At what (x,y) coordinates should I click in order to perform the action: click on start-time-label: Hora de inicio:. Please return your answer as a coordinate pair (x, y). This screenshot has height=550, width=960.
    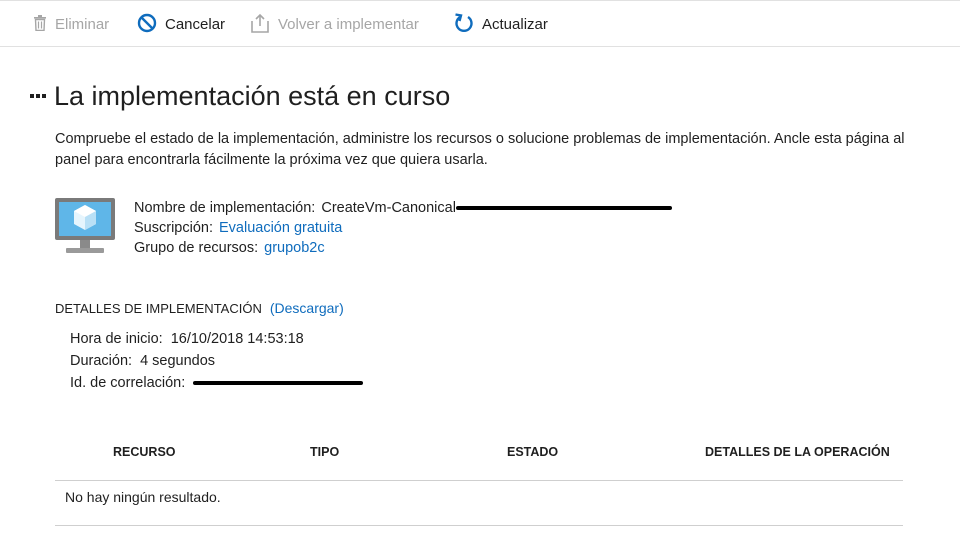
    Looking at the image, I should click on (116, 339).